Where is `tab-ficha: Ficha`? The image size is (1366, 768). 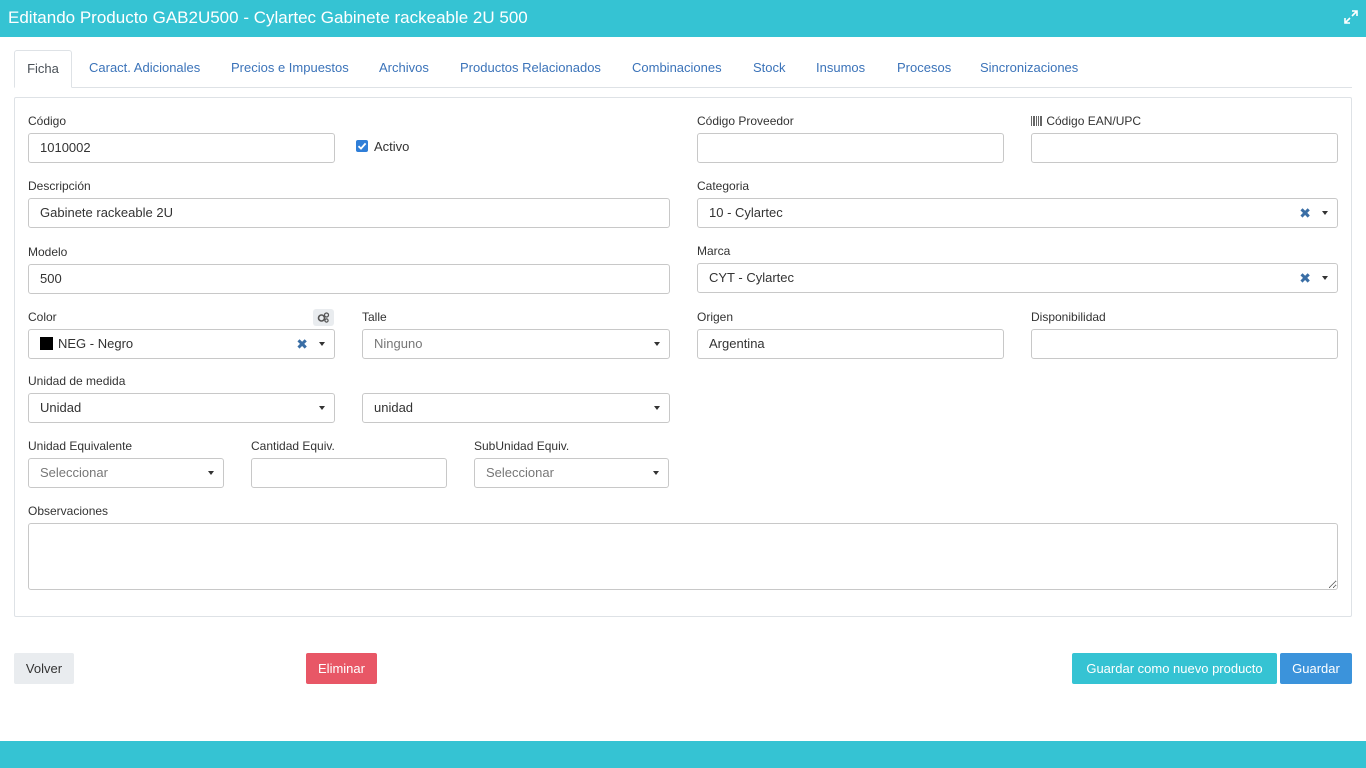
tab-ficha: Ficha is located at coordinates (43, 69).